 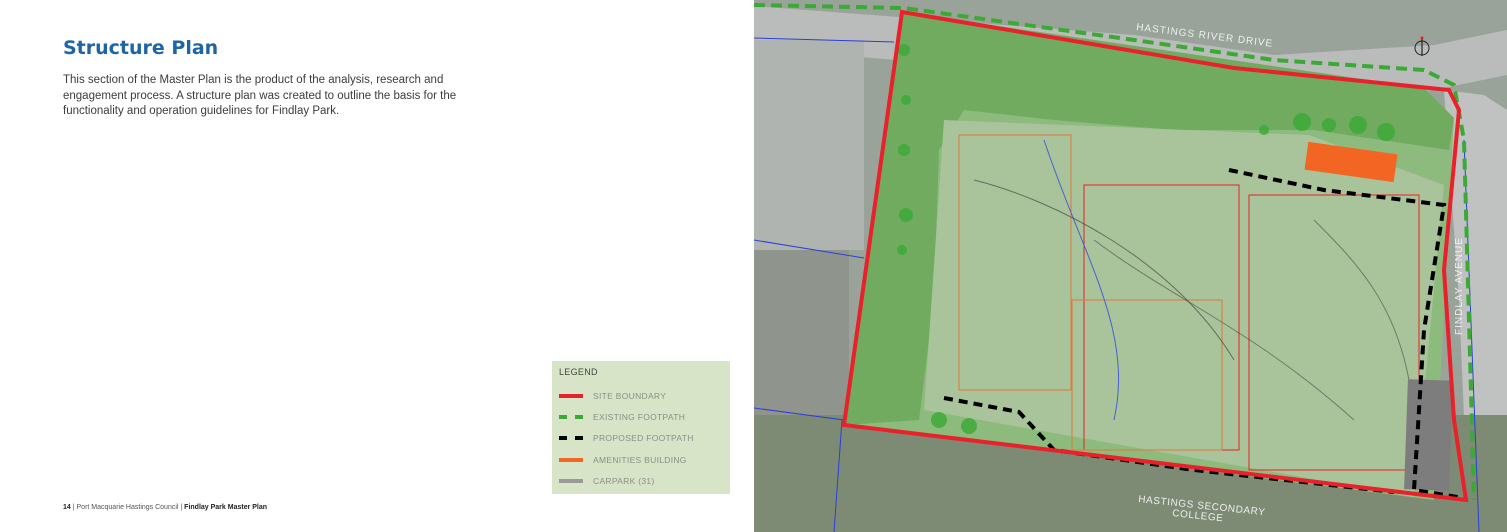 What do you see at coordinates (571, 395) in the screenshot?
I see `site-boundary-swatch` at bounding box center [571, 395].